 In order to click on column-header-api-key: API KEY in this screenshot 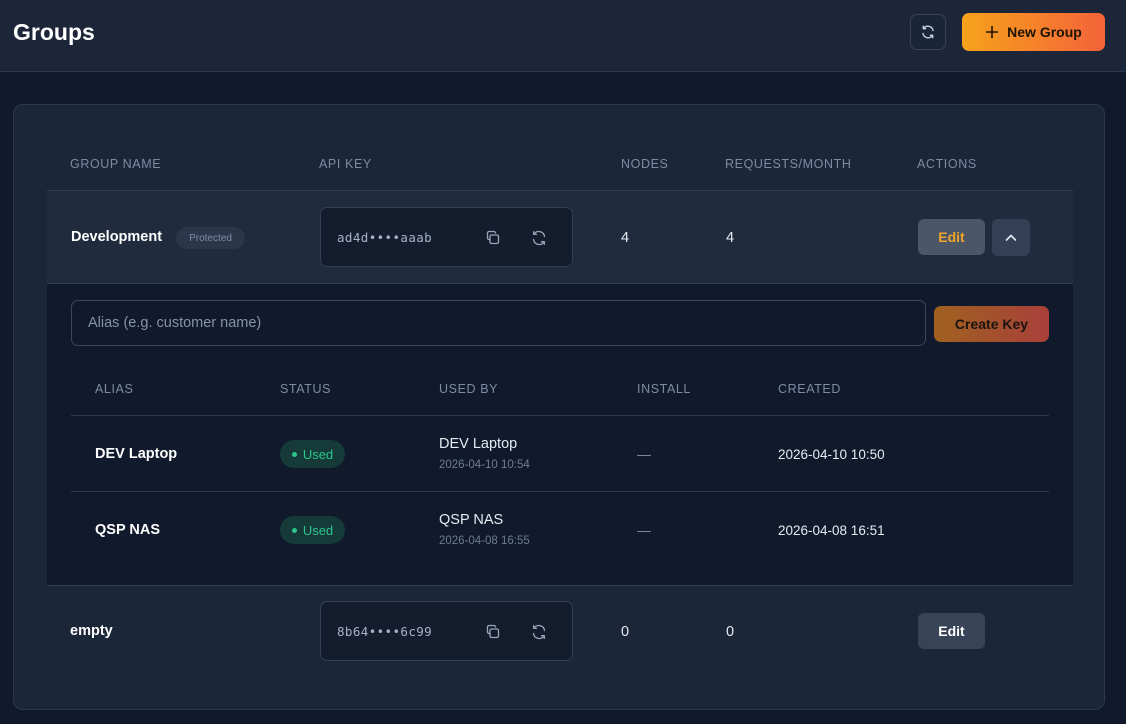, I will do `click(345, 164)`.